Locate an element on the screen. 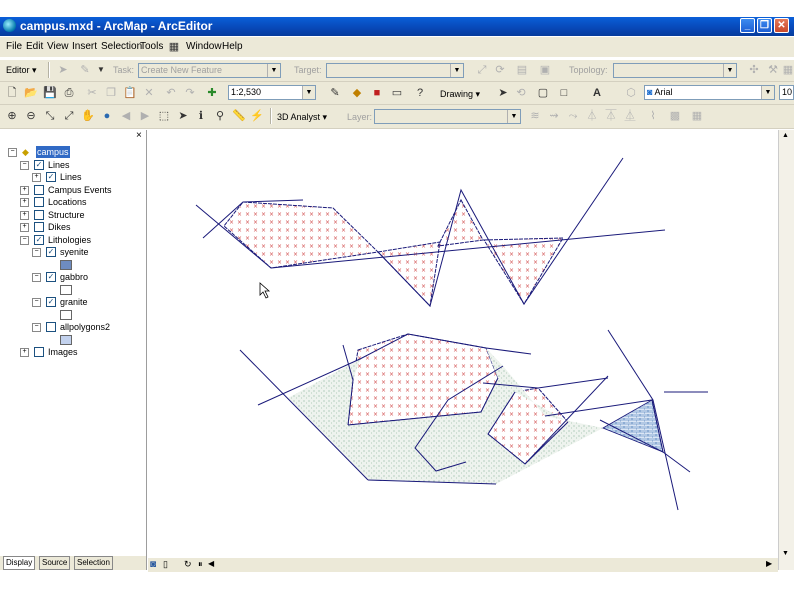  hyperlink-icon: ⚡ is located at coordinates (257, 116).